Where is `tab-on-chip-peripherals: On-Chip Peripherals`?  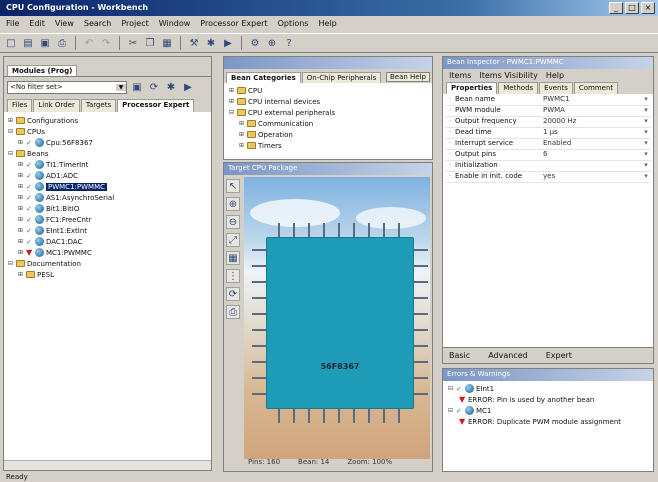
tab-on-chip-peripherals: On-Chip Peripherals is located at coordinates (341, 77).